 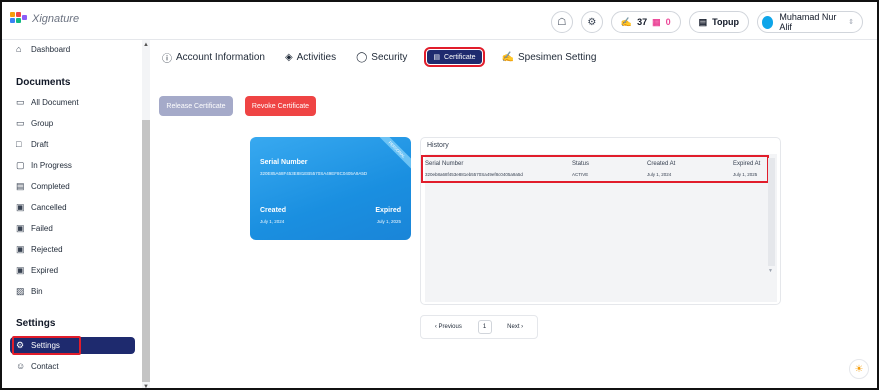 I want to click on sidebar-item-label: Settings, so click(x=45, y=345).